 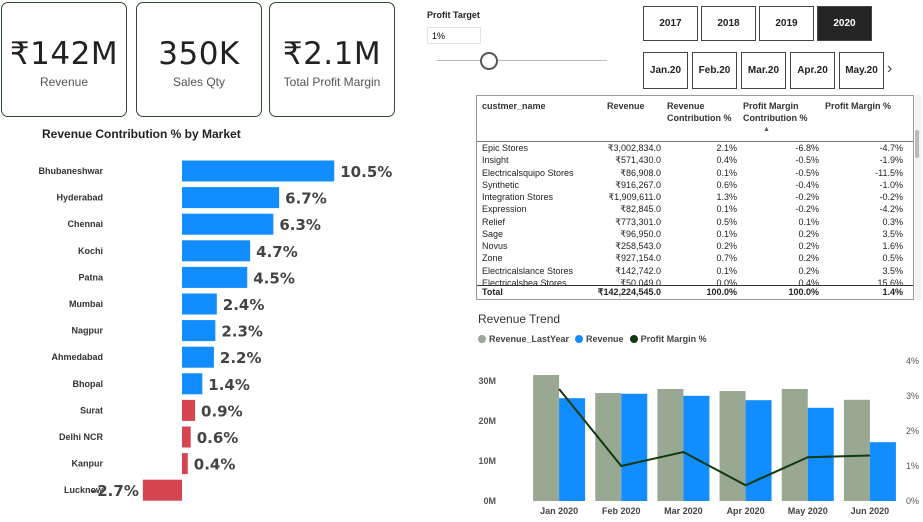 I want to click on month-button-feb: Feb.20, so click(x=714, y=70).